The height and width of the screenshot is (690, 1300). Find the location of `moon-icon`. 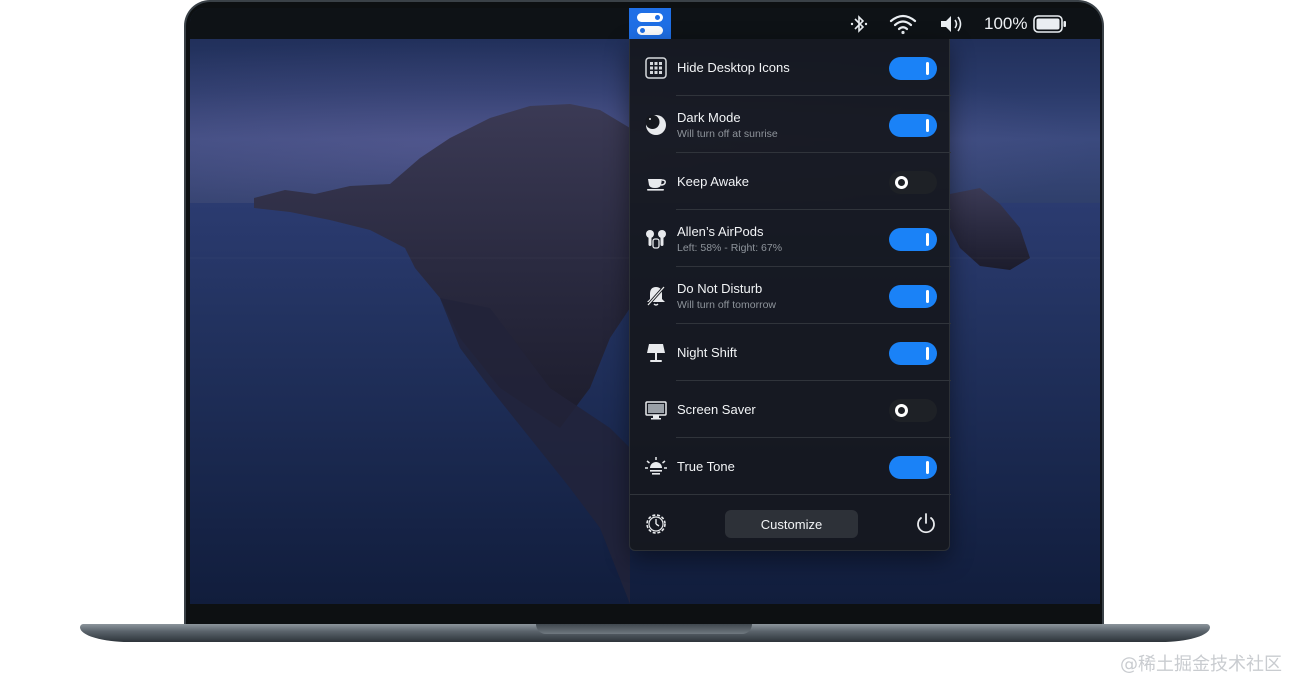

moon-icon is located at coordinates (656, 125).